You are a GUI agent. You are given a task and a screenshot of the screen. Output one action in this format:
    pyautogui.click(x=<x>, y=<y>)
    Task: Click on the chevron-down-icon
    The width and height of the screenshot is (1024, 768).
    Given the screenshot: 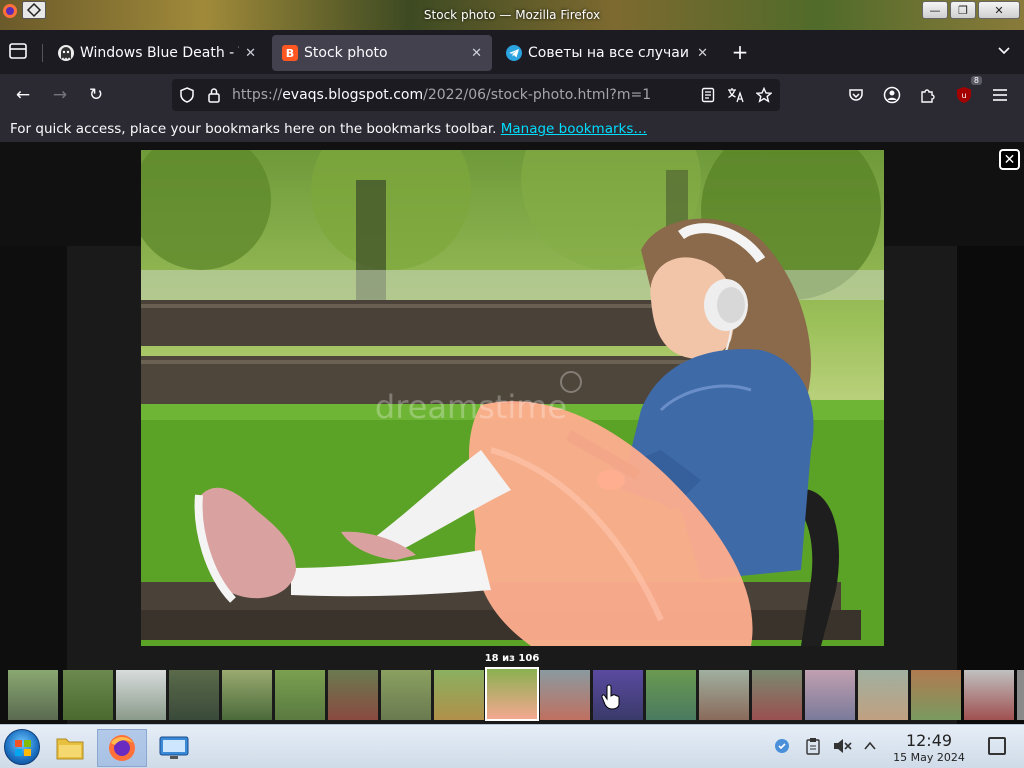 What is the action you would take?
    pyautogui.click(x=1004, y=51)
    